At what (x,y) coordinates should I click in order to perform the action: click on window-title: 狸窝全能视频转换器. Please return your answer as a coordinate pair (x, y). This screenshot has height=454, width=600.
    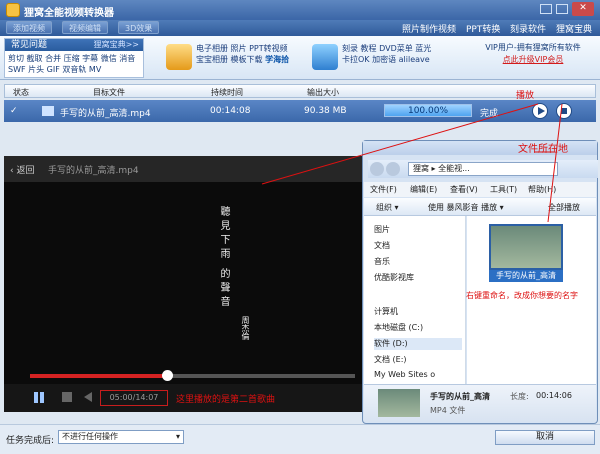
    Looking at the image, I should click on (69, 13).